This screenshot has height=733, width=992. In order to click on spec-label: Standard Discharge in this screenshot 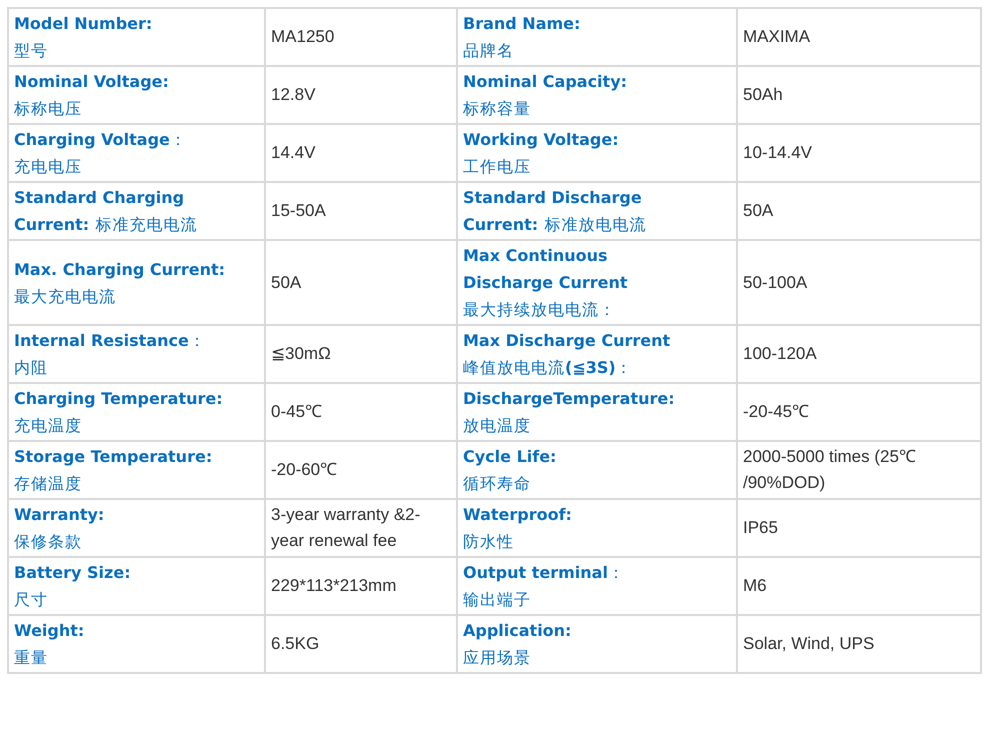, I will do `click(552, 198)`.